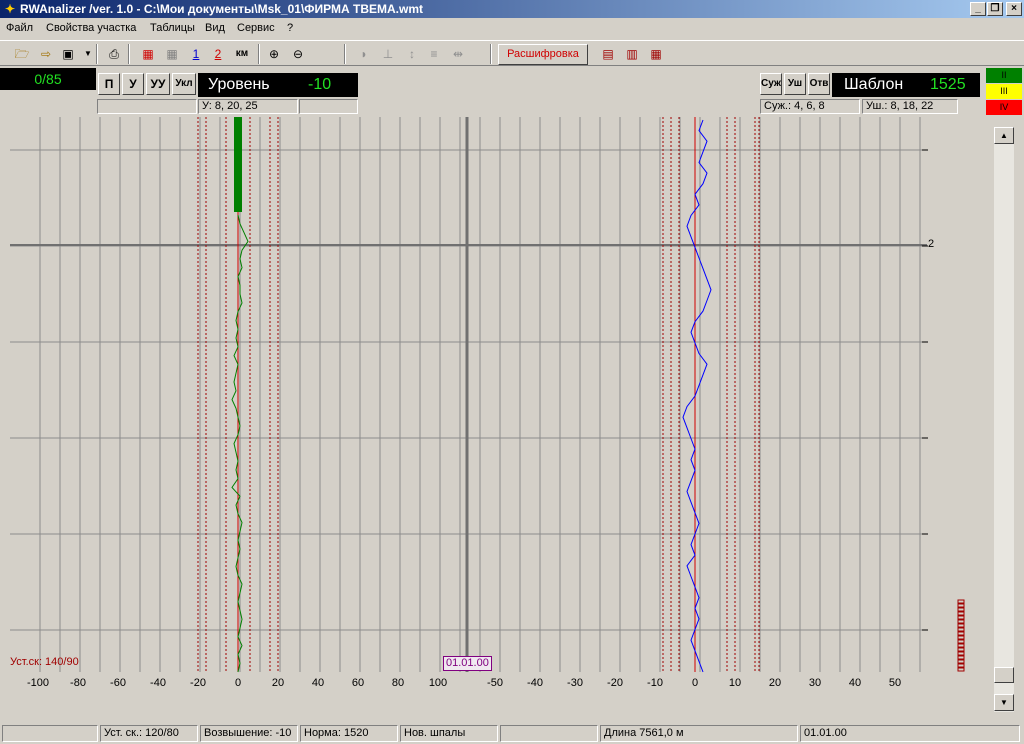 The width and height of the screenshot is (1024, 744). I want to click on status-sleepers: Нов. шпалы, so click(449, 733).